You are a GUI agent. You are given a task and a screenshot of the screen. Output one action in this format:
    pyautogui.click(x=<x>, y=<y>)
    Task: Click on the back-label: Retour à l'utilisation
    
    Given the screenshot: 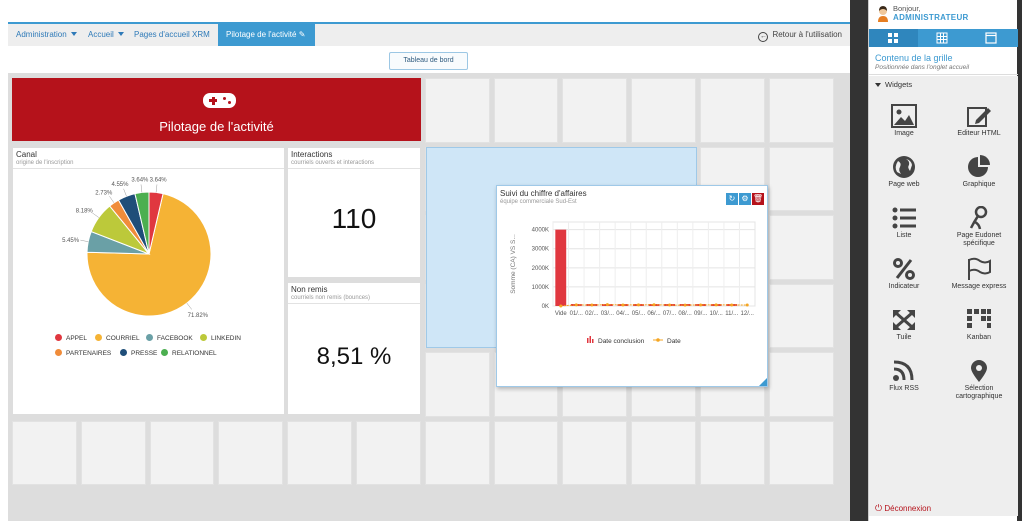 What is the action you would take?
    pyautogui.click(x=807, y=34)
    